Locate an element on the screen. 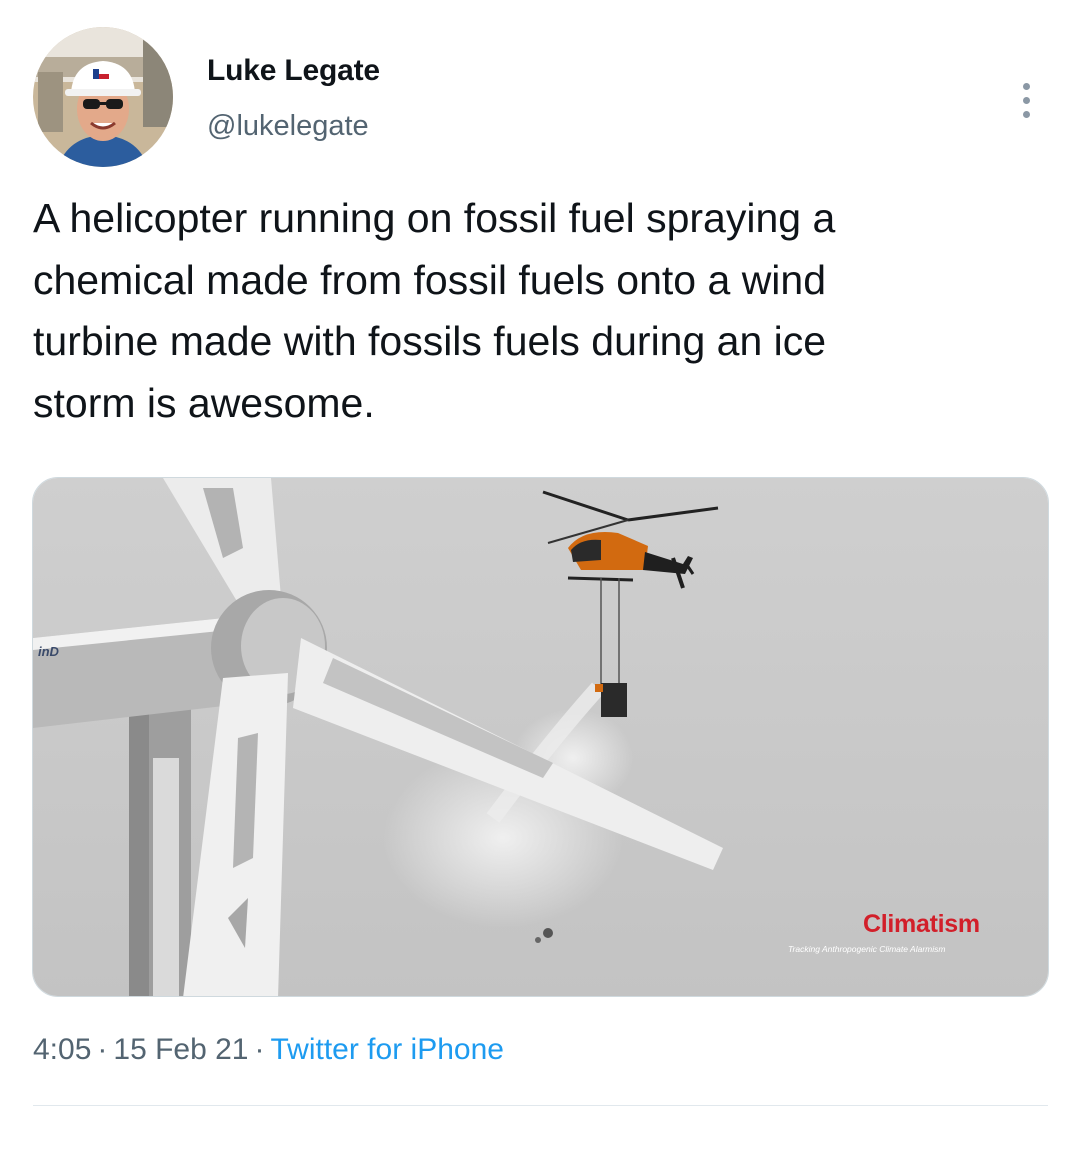  author-handle: @lukelegate is located at coordinates (288, 126).